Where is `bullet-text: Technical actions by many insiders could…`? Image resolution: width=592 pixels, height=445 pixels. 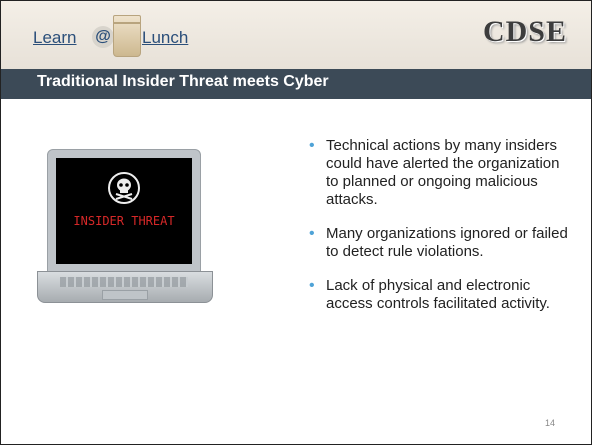 bullet-text: Technical actions by many insiders could… is located at coordinates (443, 172).